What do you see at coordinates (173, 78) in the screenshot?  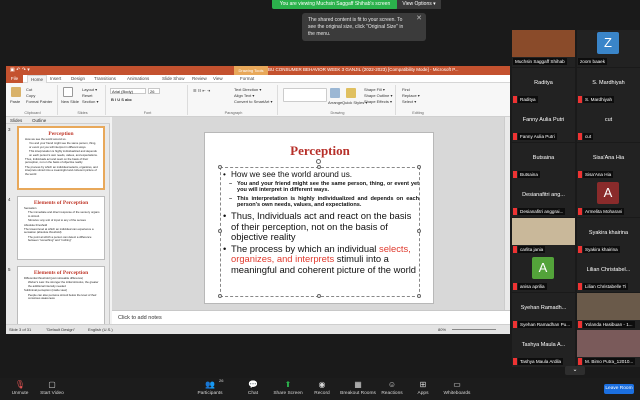 I see `tab-slide-show: Slide Show` at bounding box center [173, 78].